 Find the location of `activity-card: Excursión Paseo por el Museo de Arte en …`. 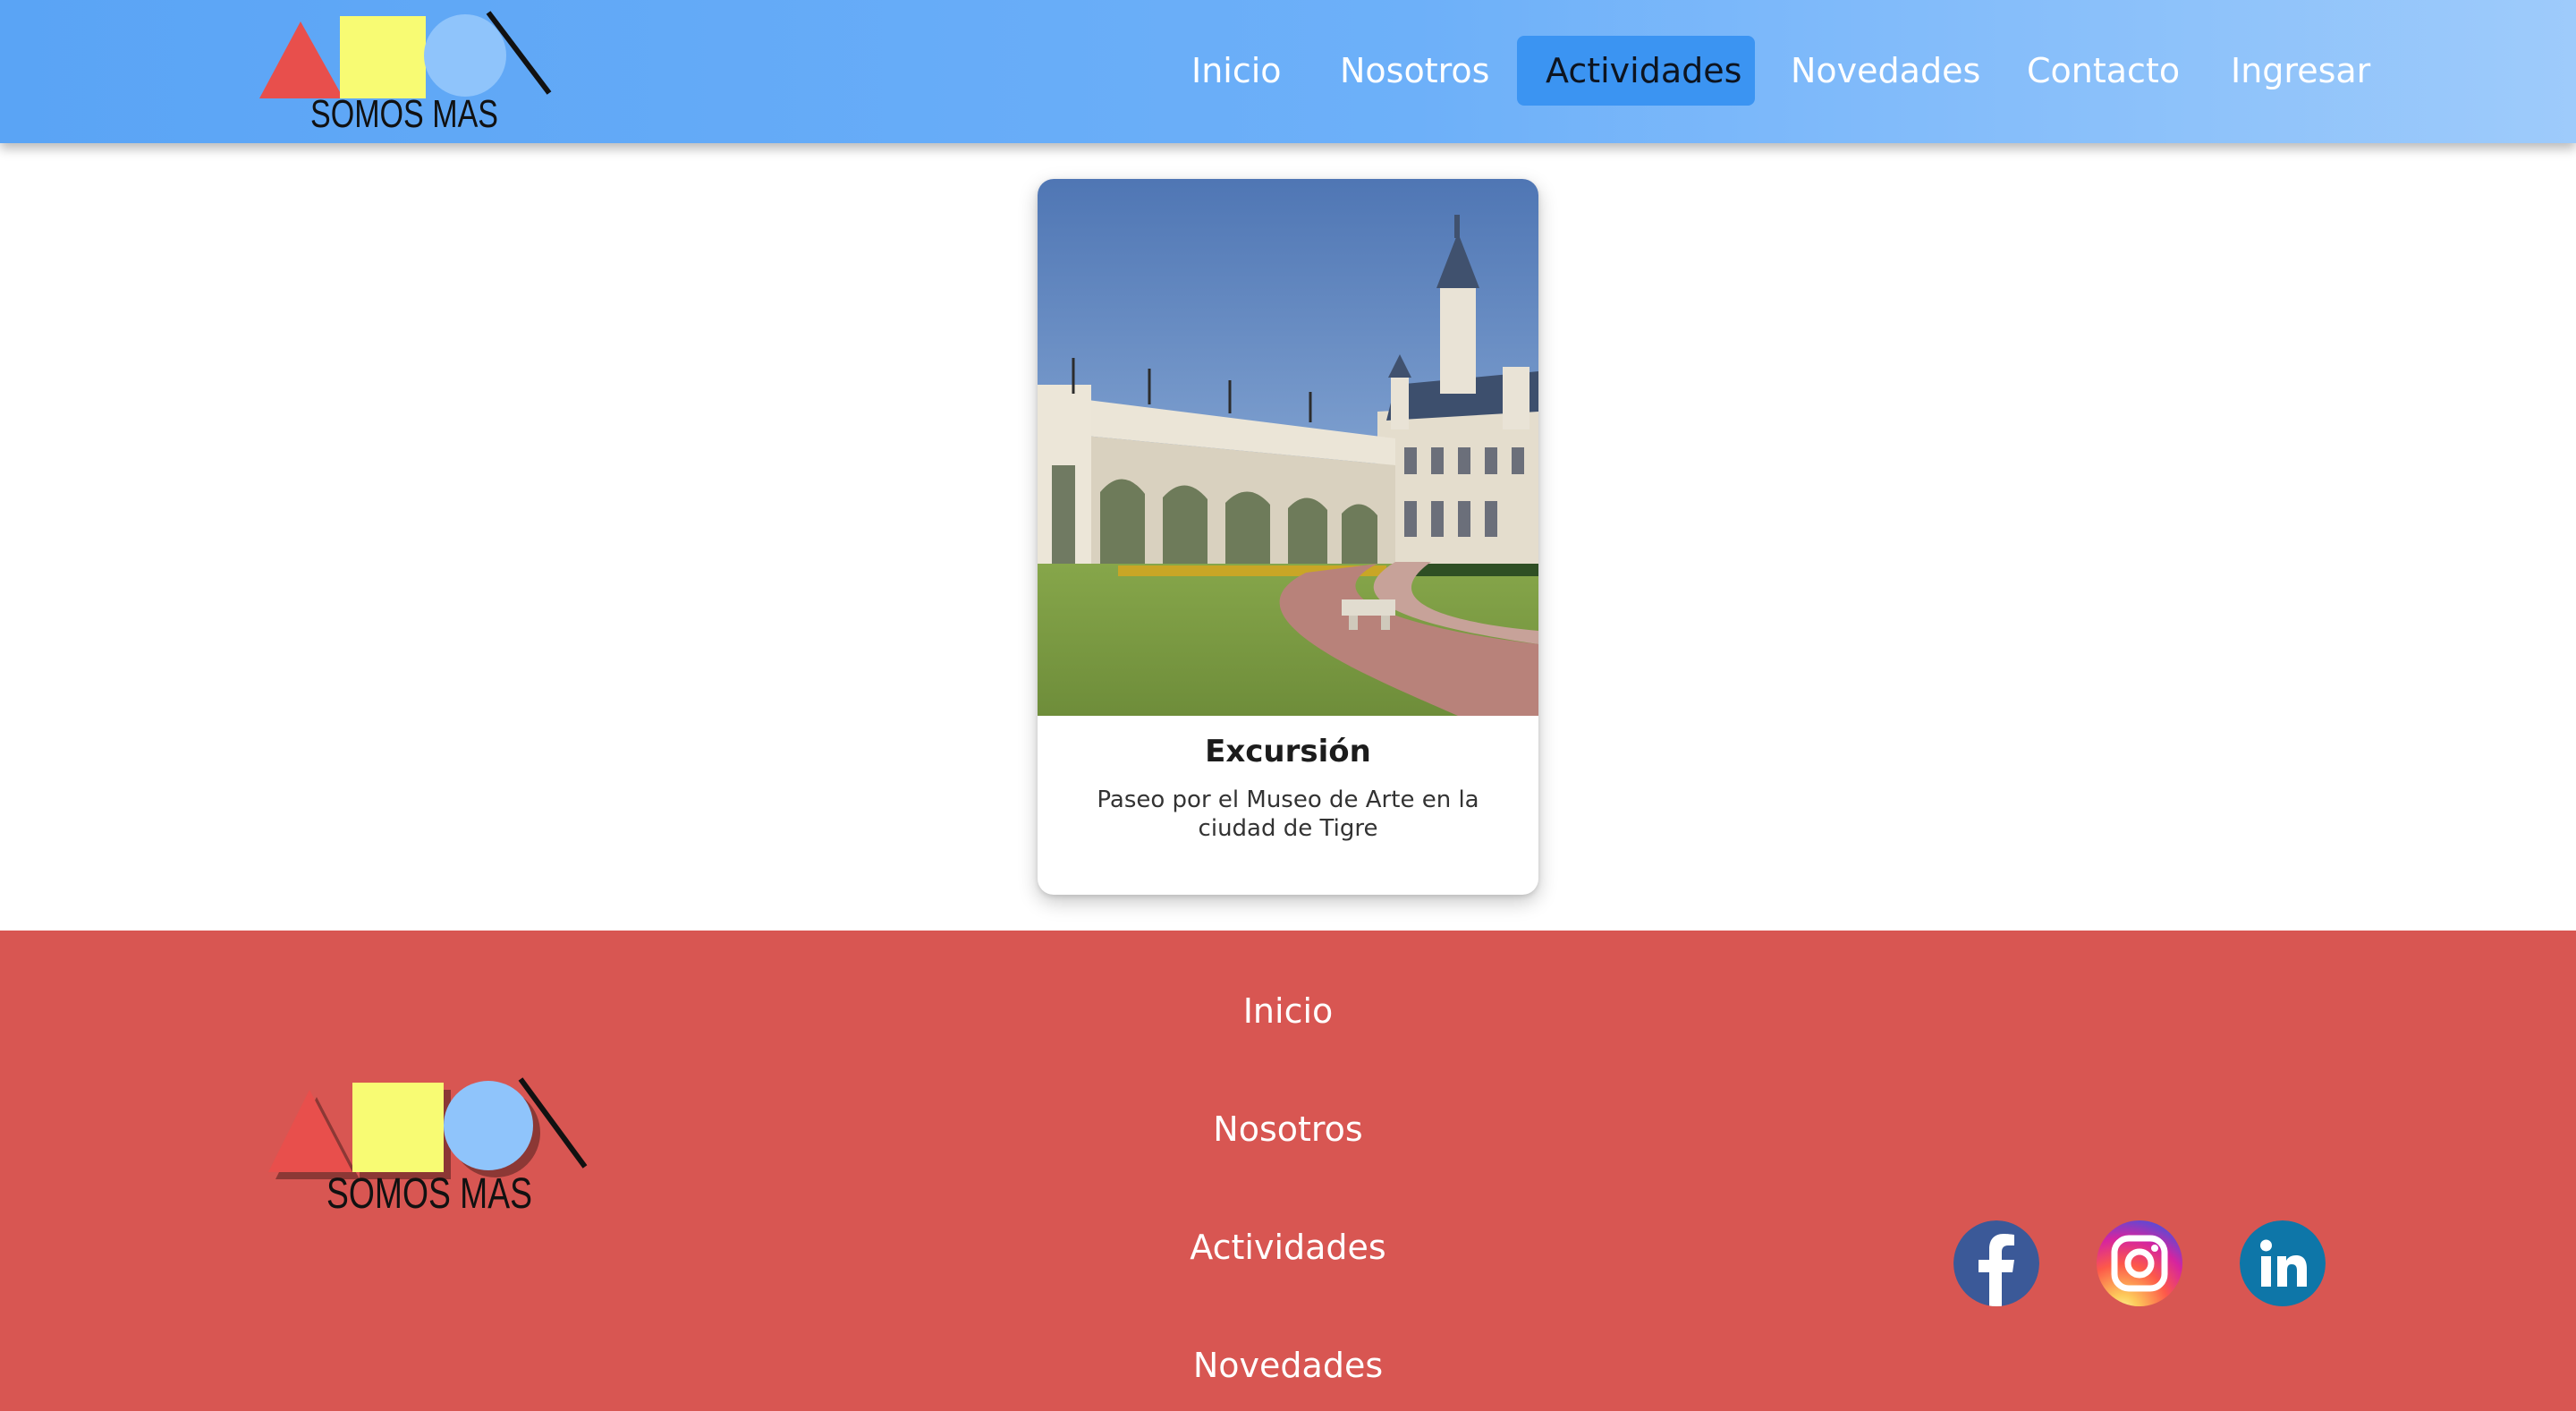

activity-card: Excursión Paseo por el Museo de Arte en … is located at coordinates (1288, 537).